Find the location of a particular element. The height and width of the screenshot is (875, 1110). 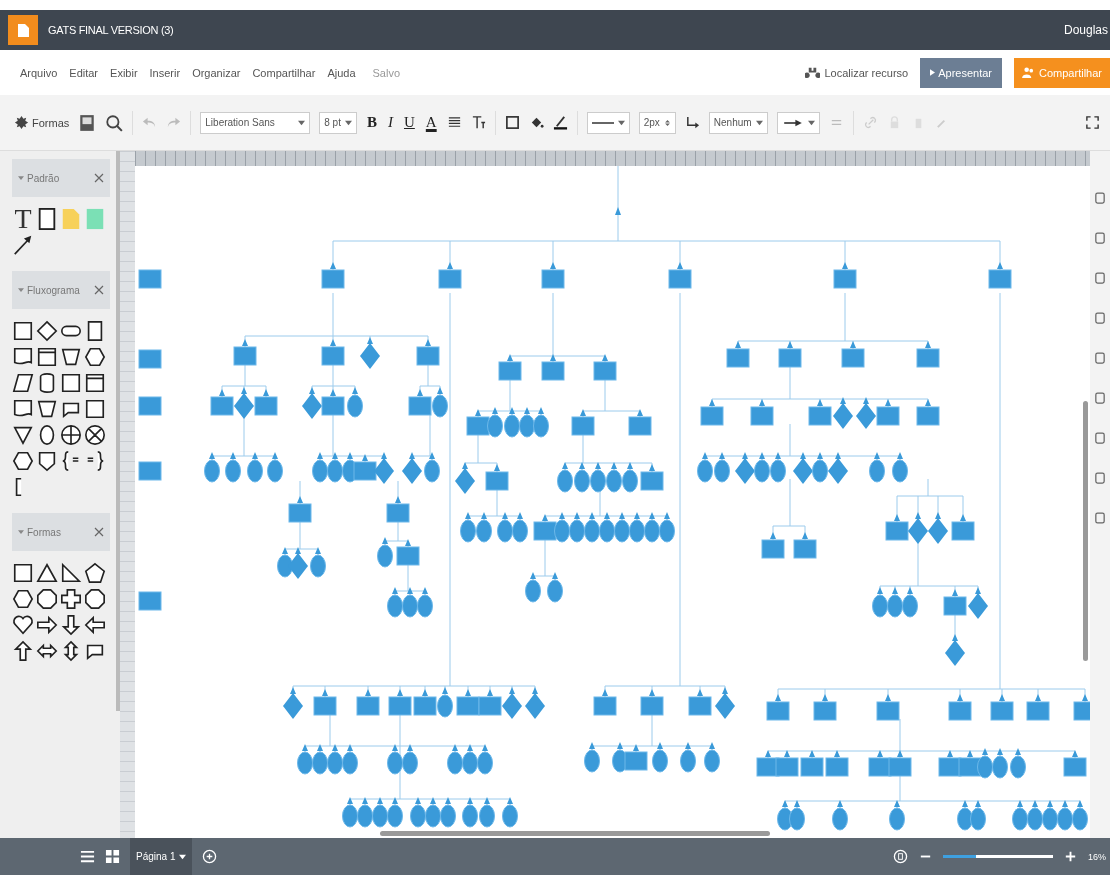

panel-header: Fluxograma is located at coordinates (61, 290).